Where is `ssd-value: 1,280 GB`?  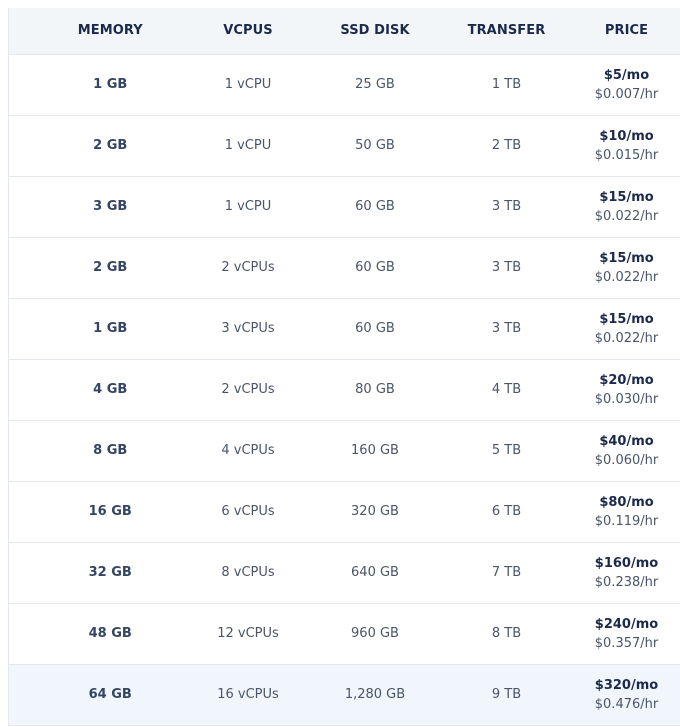
ssd-value: 1,280 GB is located at coordinates (375, 694).